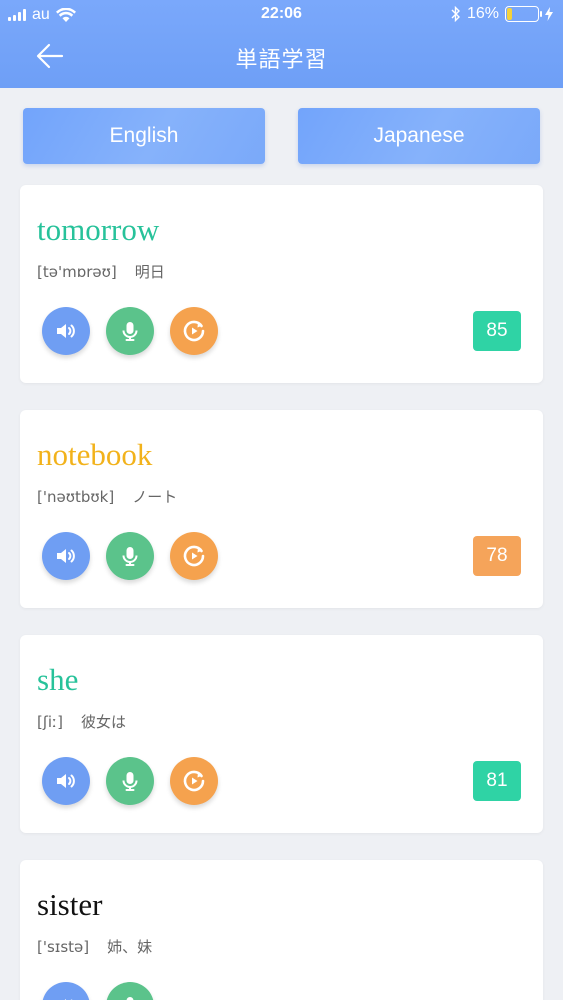 The width and height of the screenshot is (563, 1000). Describe the element at coordinates (144, 136) in the screenshot. I see `tab-english: English` at that location.